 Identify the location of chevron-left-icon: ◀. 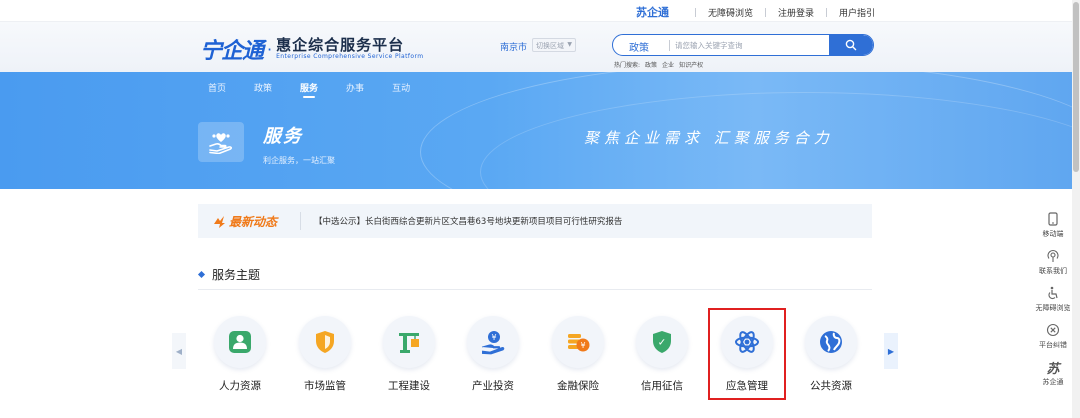
(179, 351).